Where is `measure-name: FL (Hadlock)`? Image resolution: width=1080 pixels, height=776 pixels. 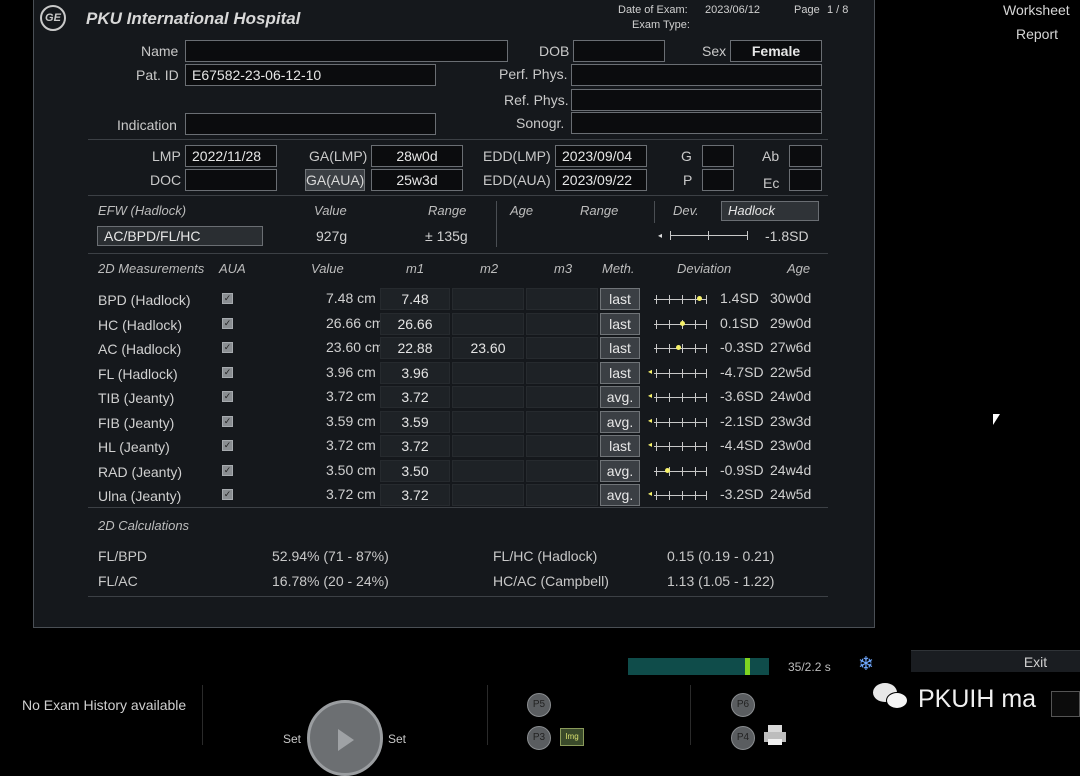
measure-name: FL (Hadlock) is located at coordinates (138, 373).